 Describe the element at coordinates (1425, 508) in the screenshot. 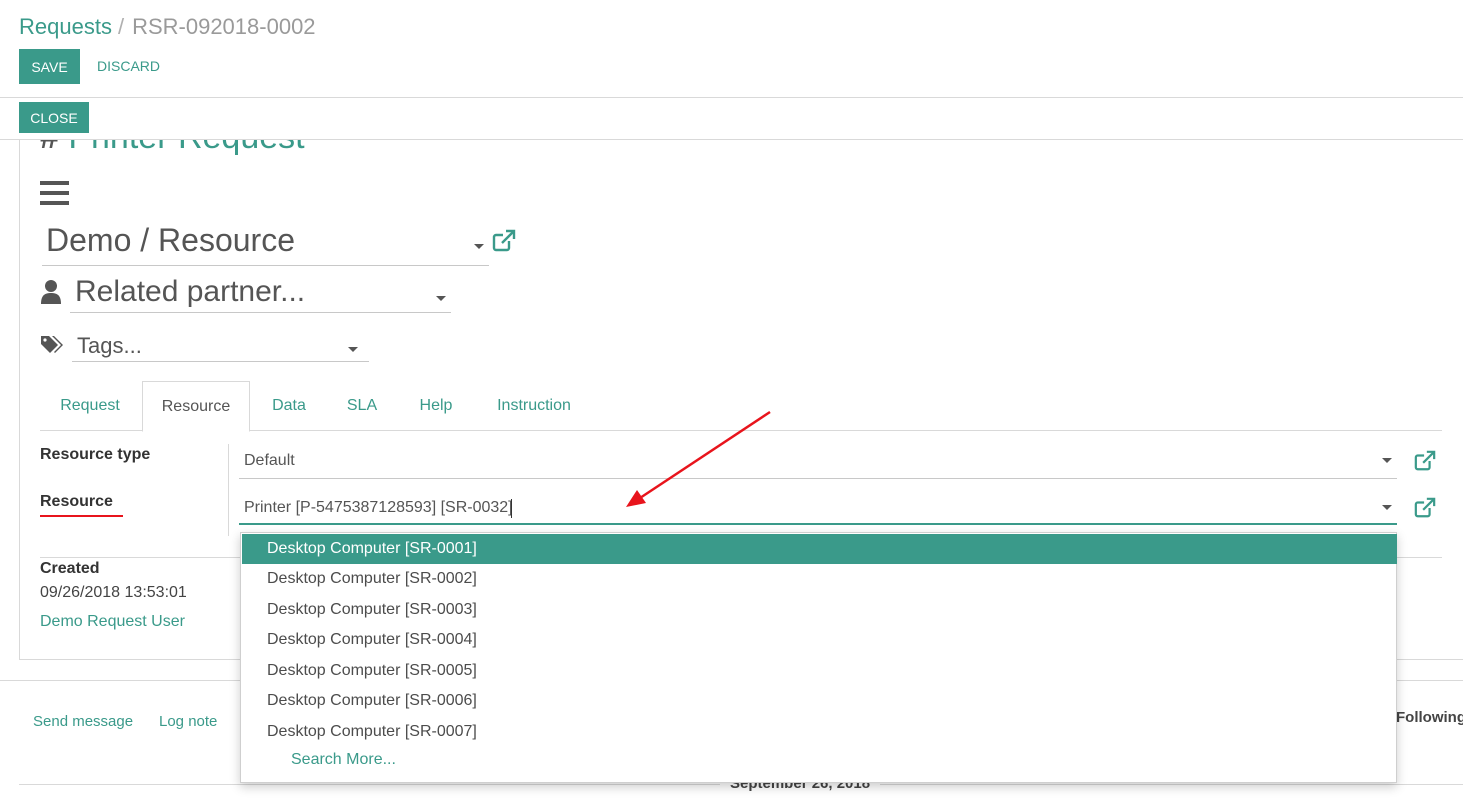

I see `resource-external-link-icon` at that location.